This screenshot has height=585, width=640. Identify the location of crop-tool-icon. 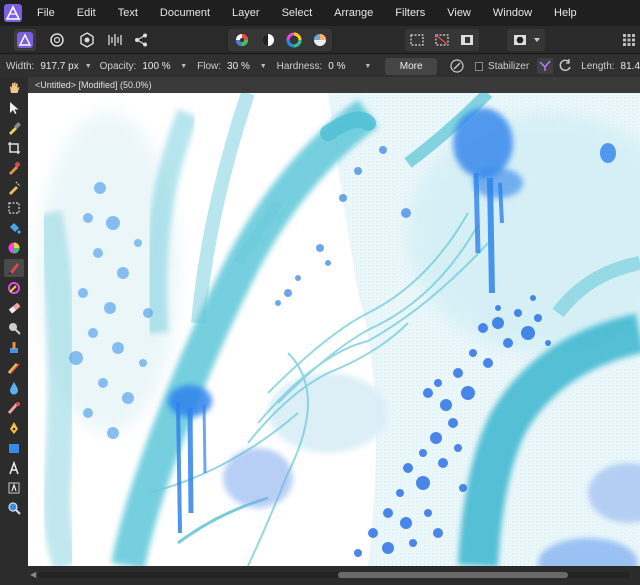
(14, 148).